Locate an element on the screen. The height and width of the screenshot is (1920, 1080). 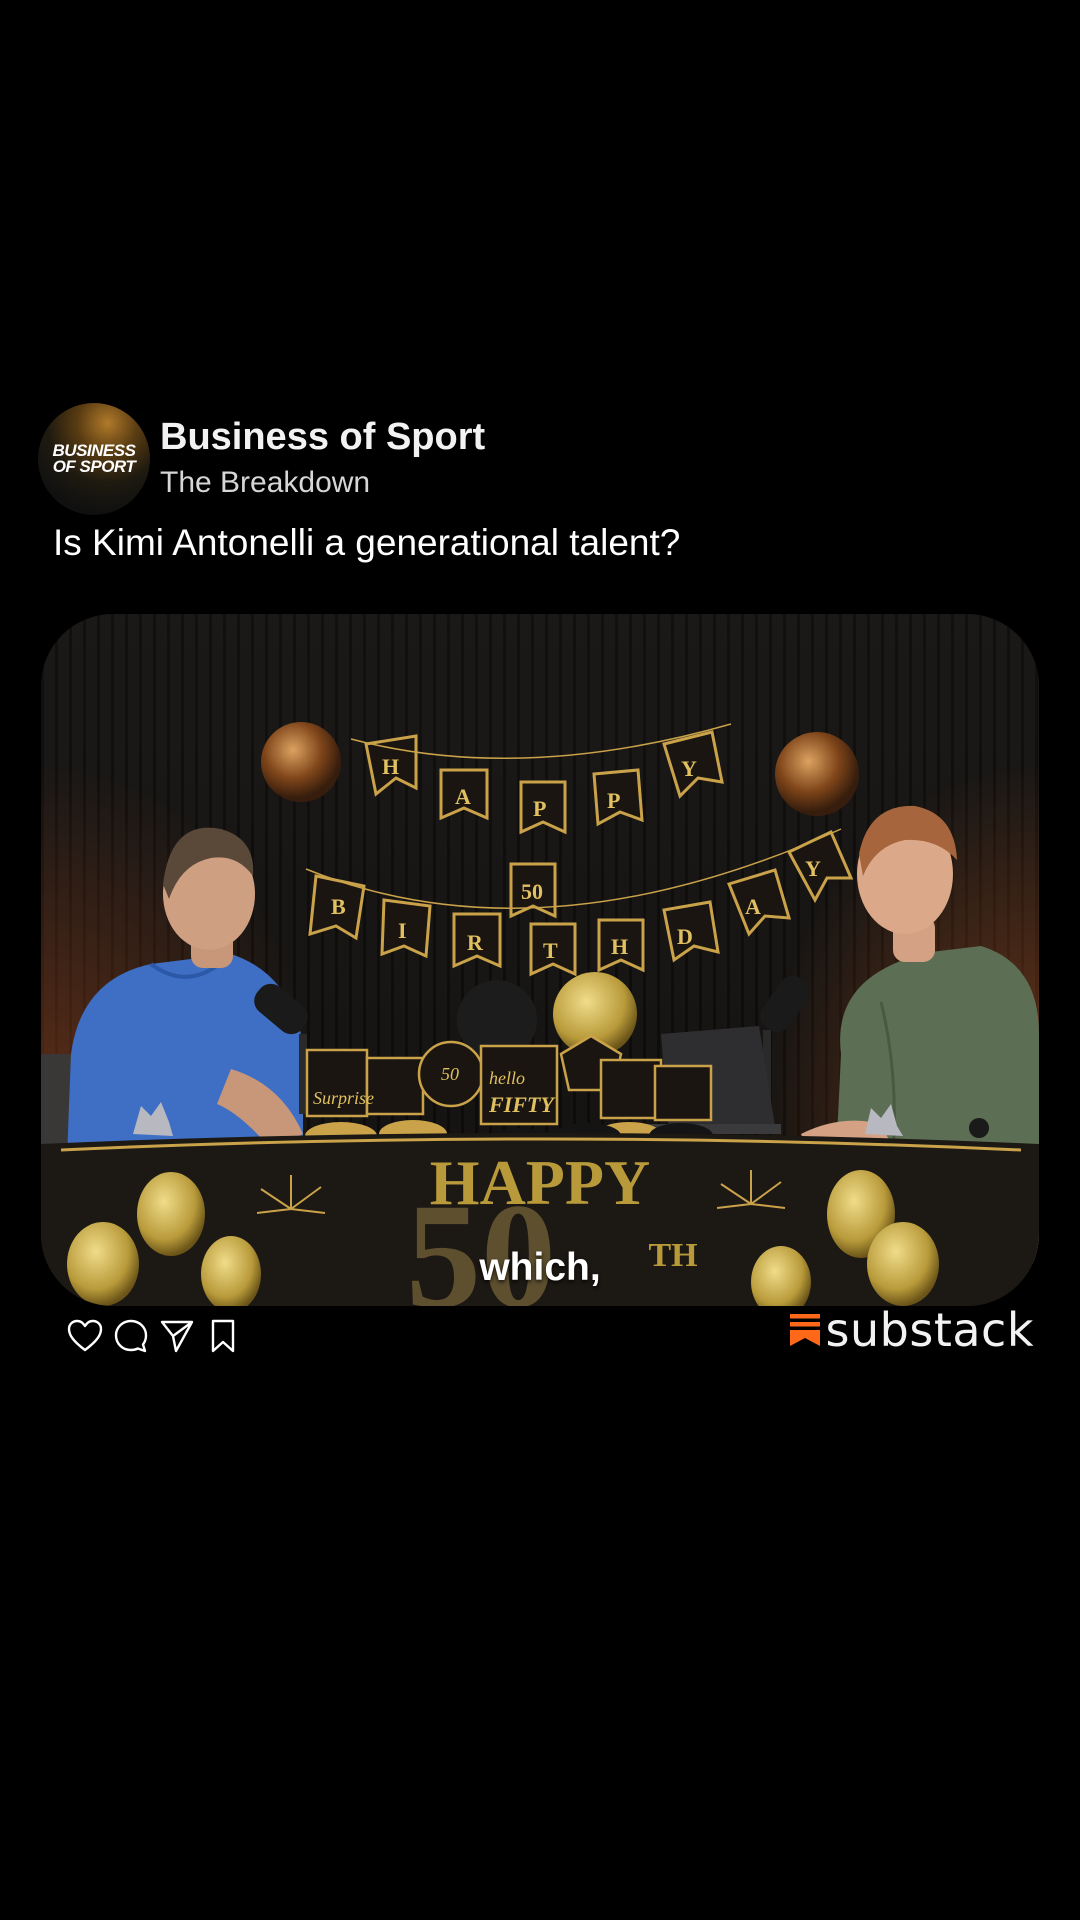
avatar-logo-line2: OF SPORT is located at coordinates (94, 466).